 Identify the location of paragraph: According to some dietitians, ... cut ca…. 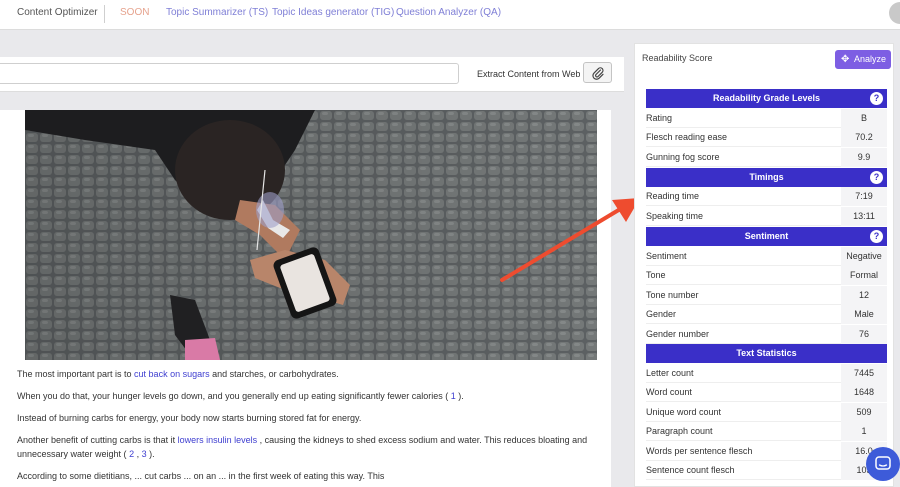
(201, 476).